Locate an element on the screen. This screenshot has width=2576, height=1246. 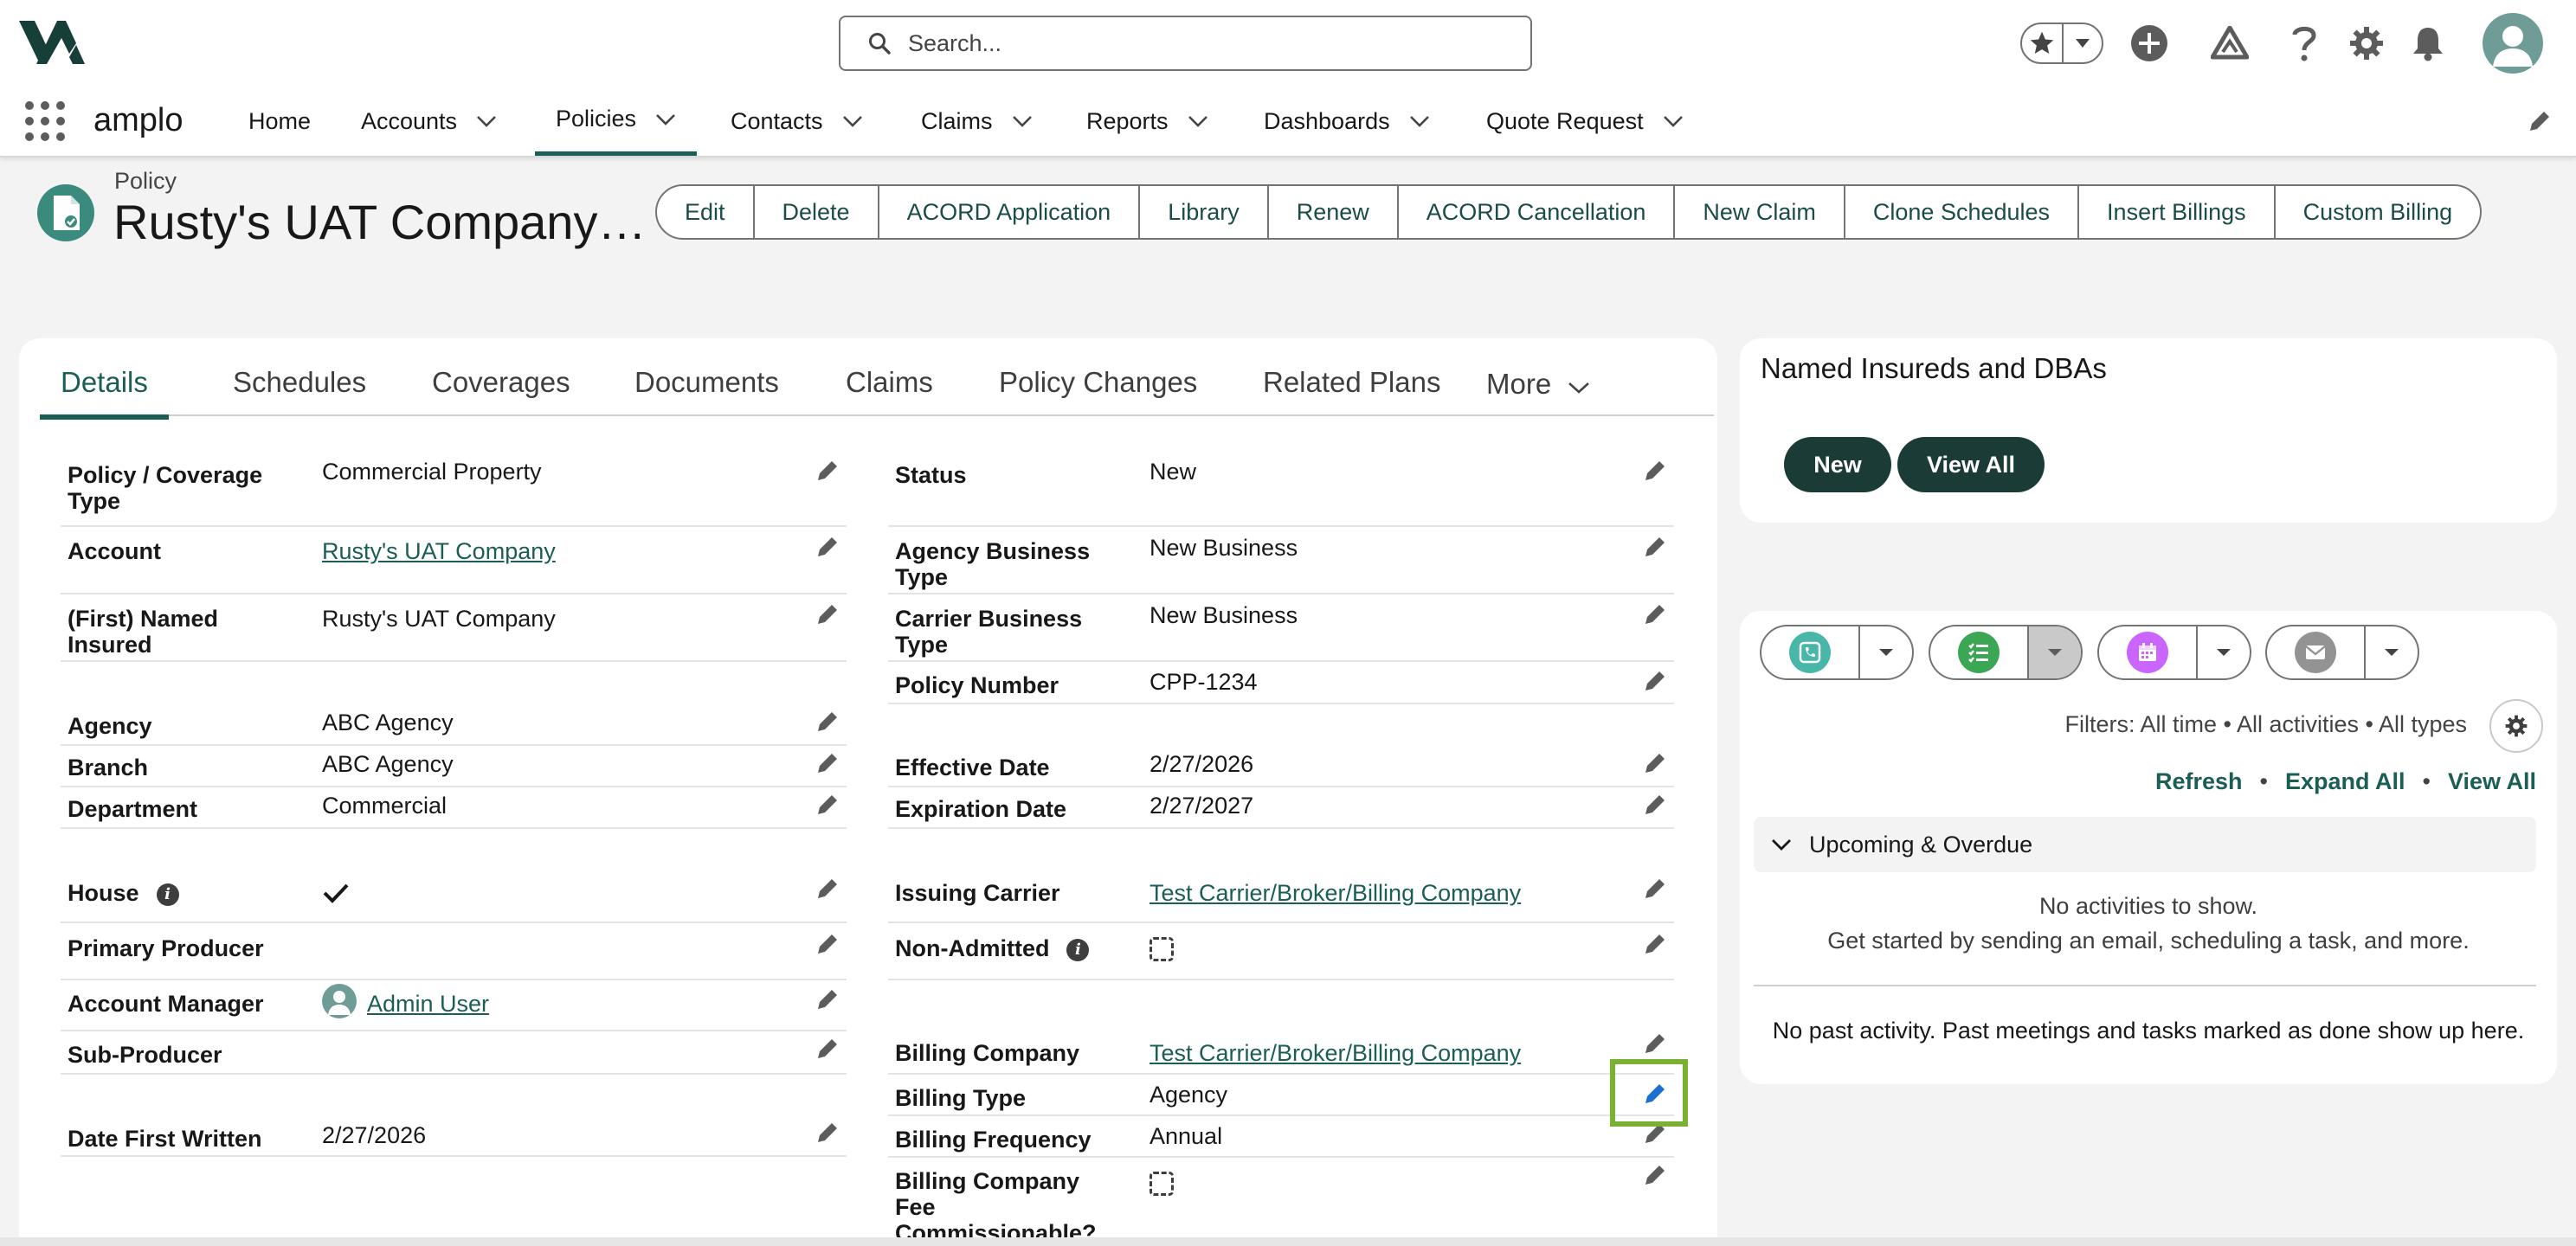
trailhead-button is located at coordinates (2230, 43).